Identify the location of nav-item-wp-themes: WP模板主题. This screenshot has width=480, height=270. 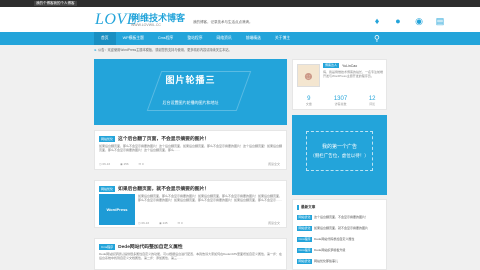
(133, 38).